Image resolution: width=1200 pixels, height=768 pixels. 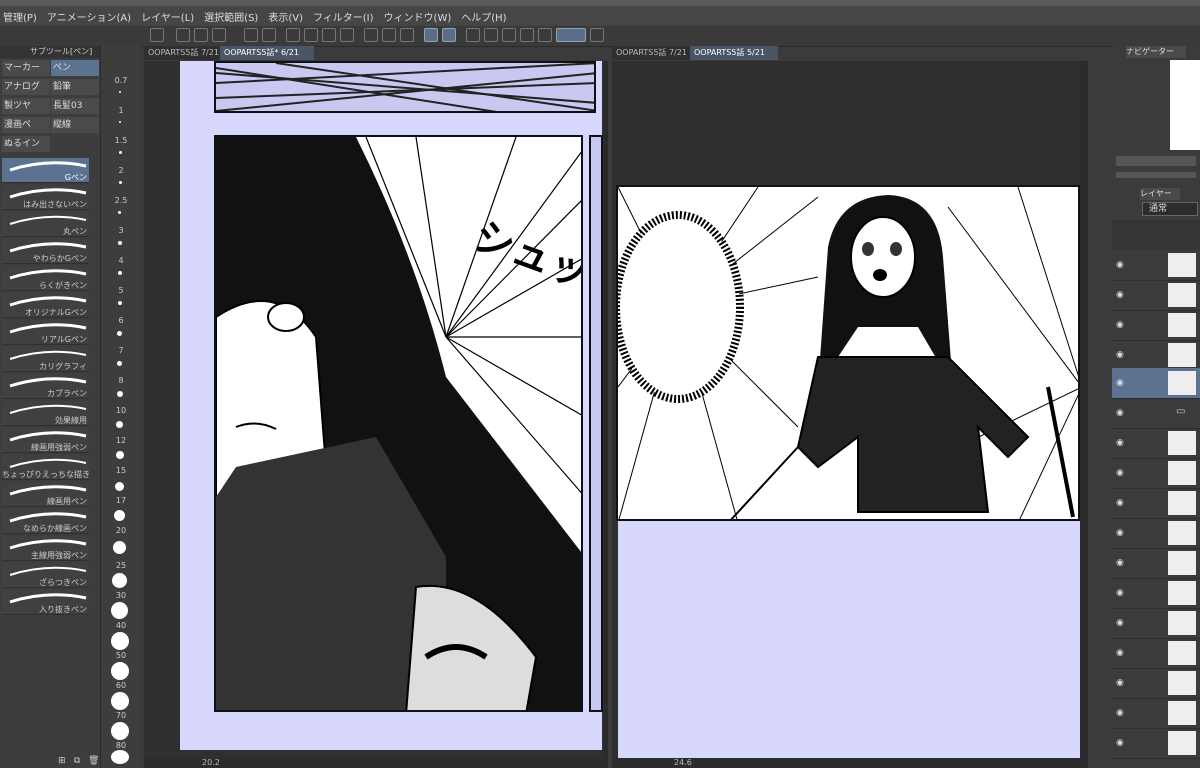 What do you see at coordinates (121, 290) in the screenshot?
I see `size-option: 5` at bounding box center [121, 290].